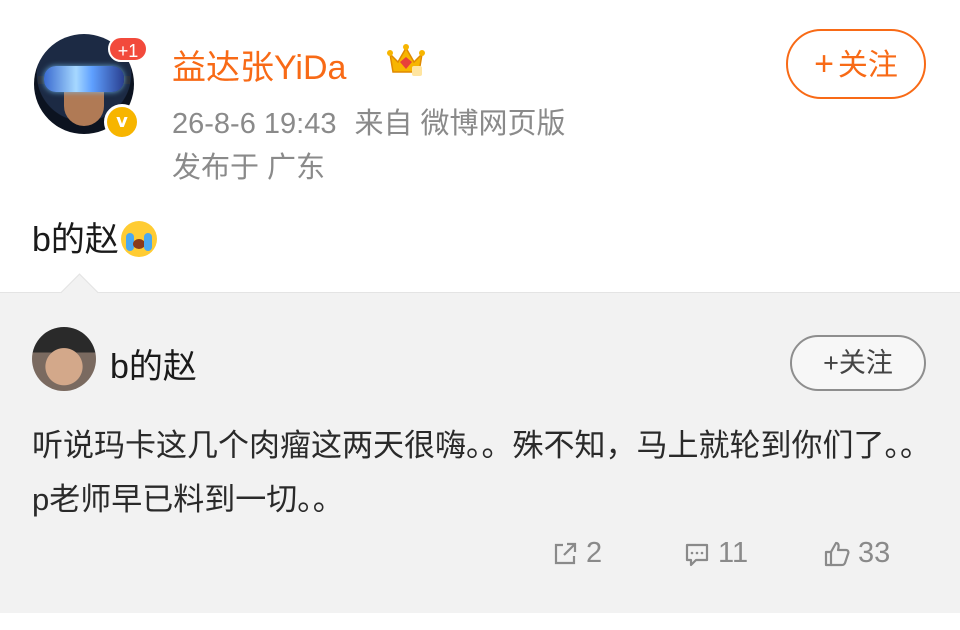 Image resolution: width=960 pixels, height=630 pixels. What do you see at coordinates (858, 363) in the screenshot?
I see `repost-follow-button: +关注` at bounding box center [858, 363].